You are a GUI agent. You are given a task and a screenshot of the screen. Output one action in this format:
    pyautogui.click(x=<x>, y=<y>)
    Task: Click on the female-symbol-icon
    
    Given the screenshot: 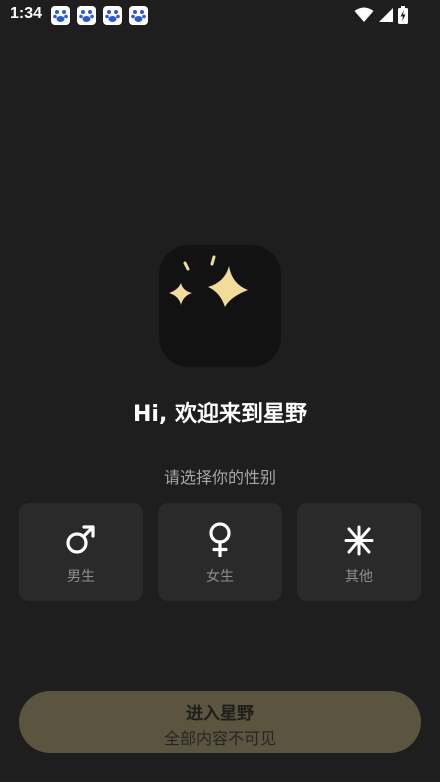 What is the action you would take?
    pyautogui.click(x=220, y=541)
    